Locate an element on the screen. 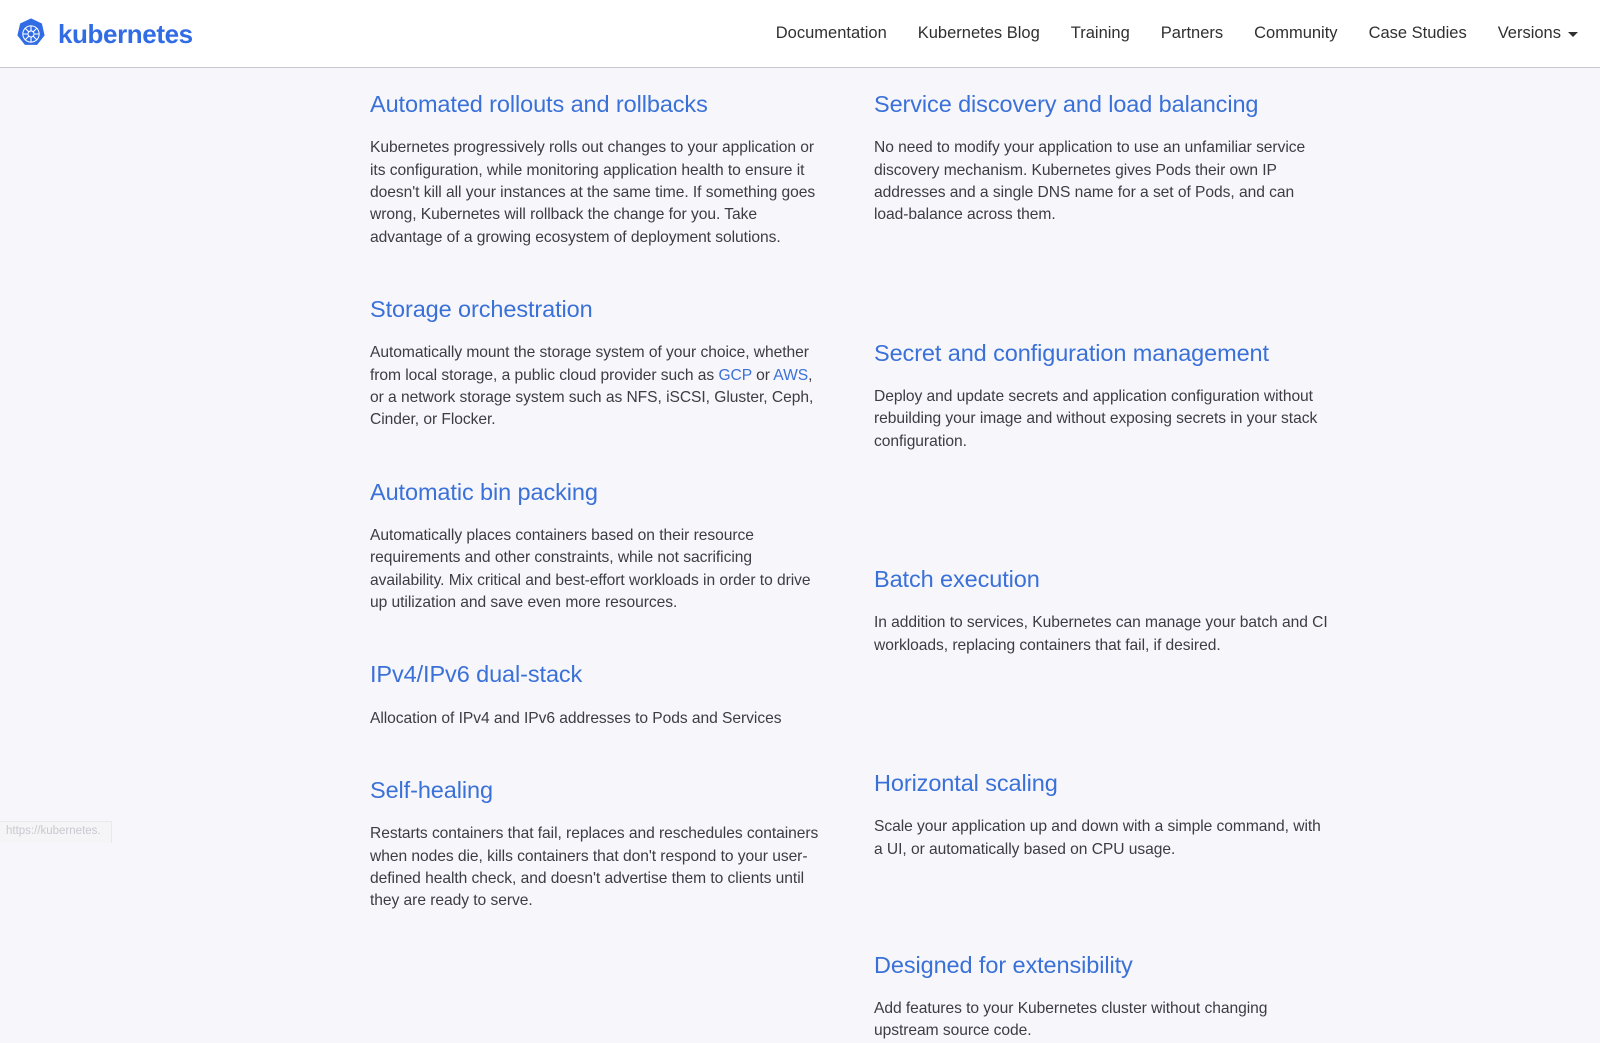 The height and width of the screenshot is (1043, 1600). versions-label: Versions is located at coordinates (1529, 33).